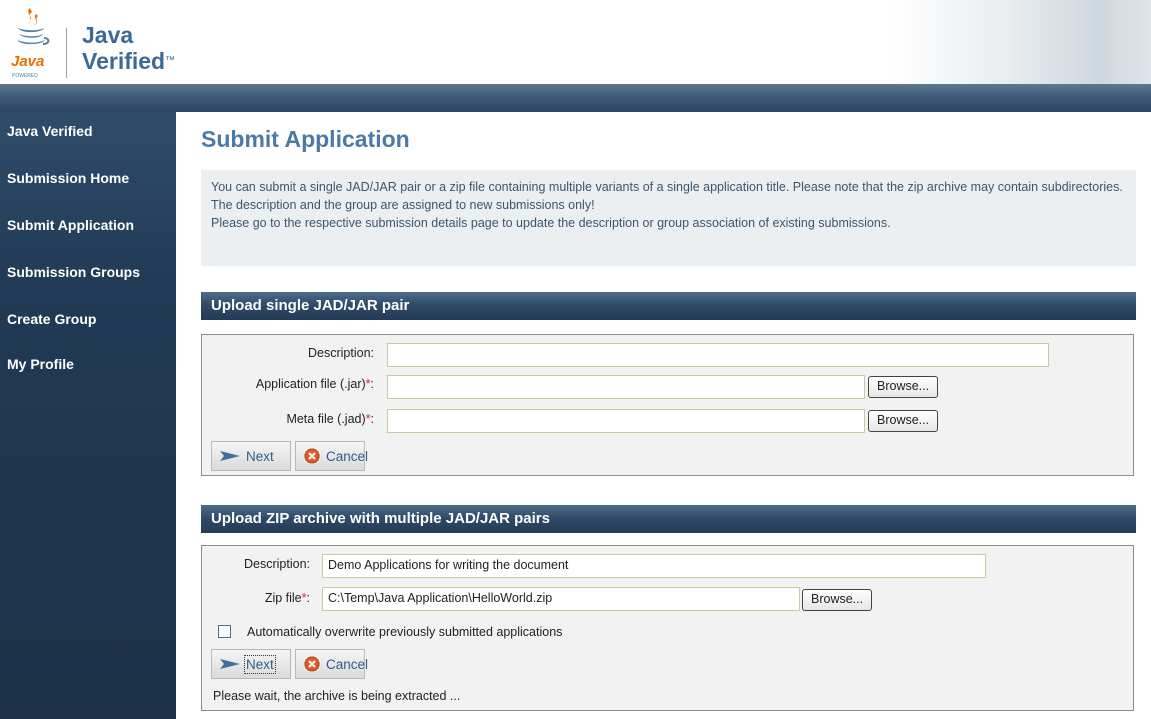 The width and height of the screenshot is (1151, 719). Describe the element at coordinates (66, 53) in the screenshot. I see `logo-divider` at that location.